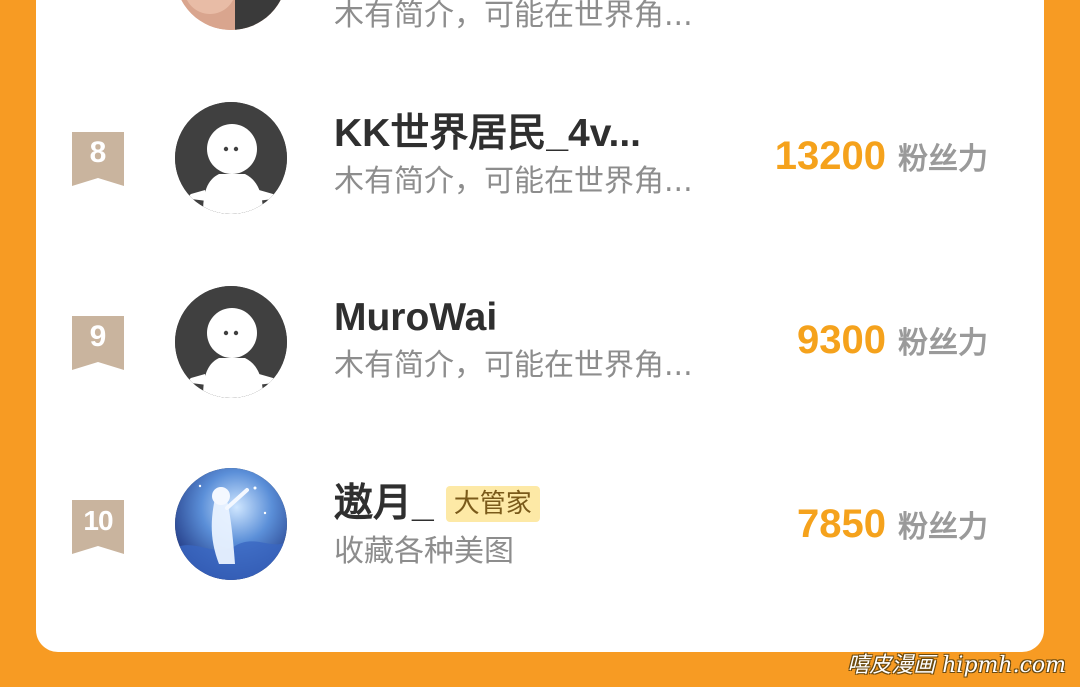  I want to click on name-line: MuroWai, so click(415, 318).